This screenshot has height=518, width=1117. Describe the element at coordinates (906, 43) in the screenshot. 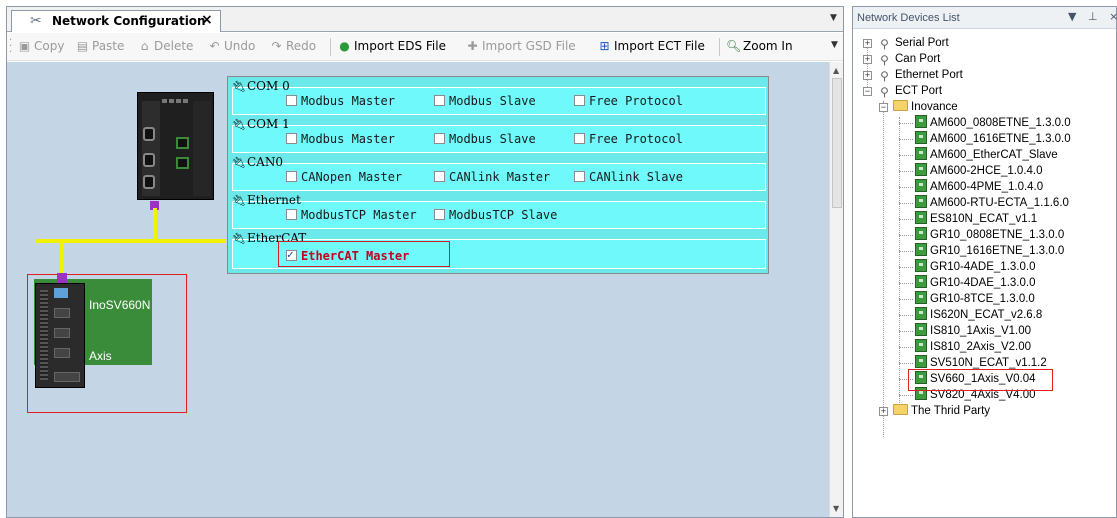

I see `tree-item-serial-port: + ⚲ Serial Port` at that location.